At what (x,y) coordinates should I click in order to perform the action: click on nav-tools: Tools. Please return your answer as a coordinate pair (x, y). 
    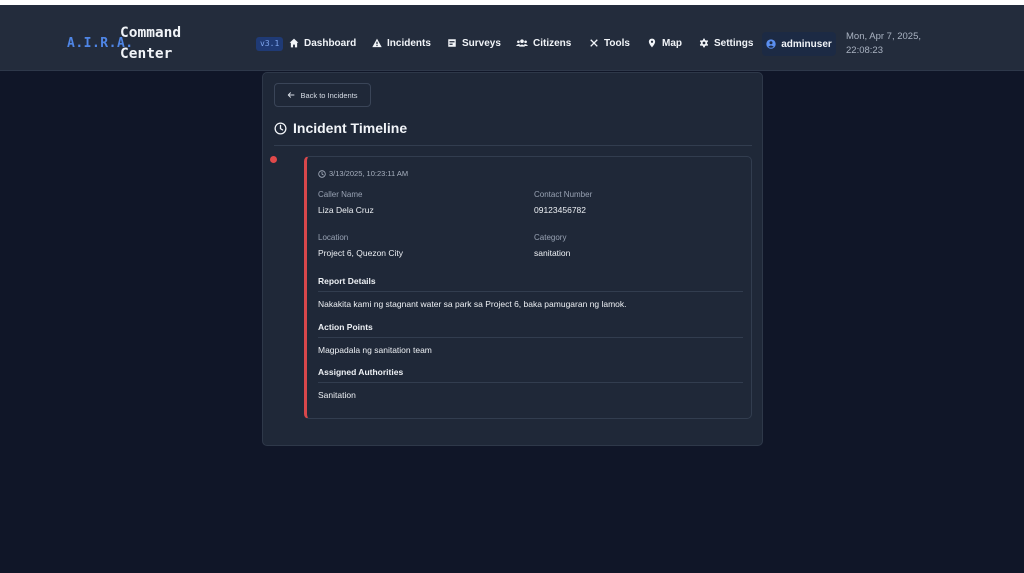
    Looking at the image, I should click on (609, 43).